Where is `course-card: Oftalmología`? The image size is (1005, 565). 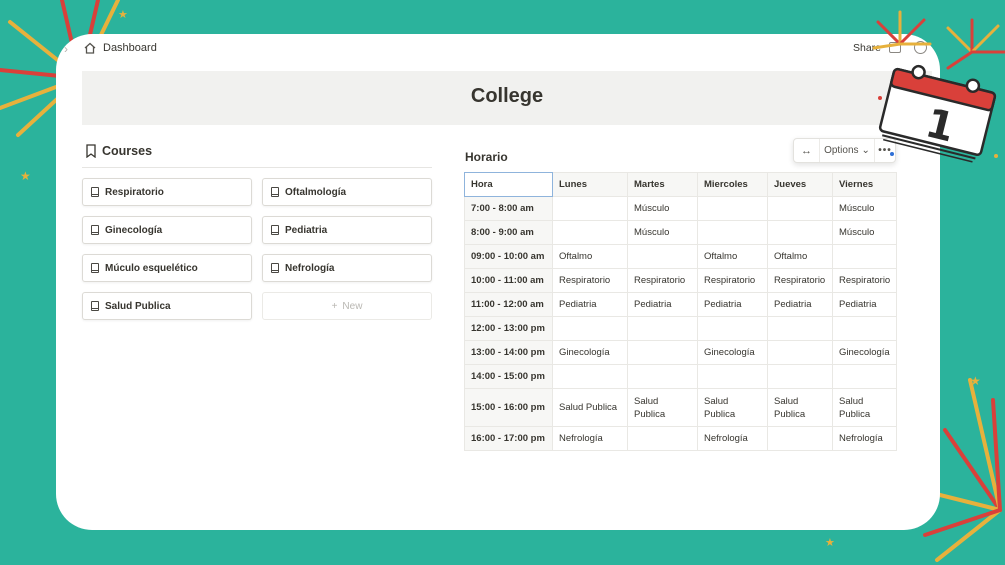
course-card: Oftalmología is located at coordinates (347, 192).